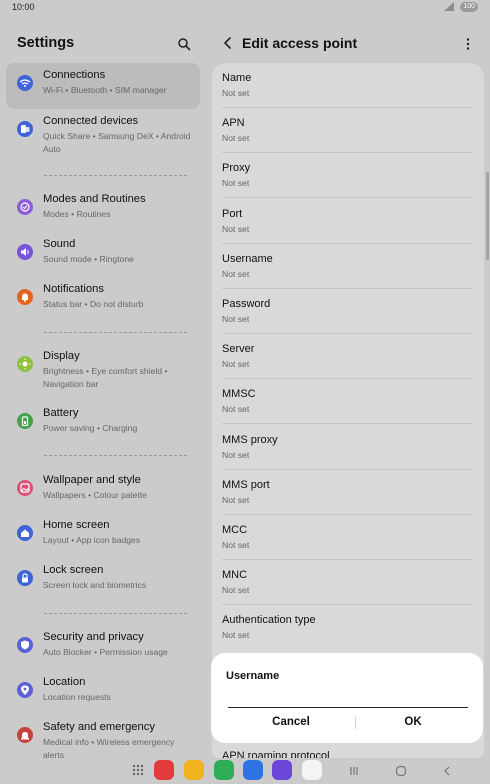 This screenshot has width=490, height=784. What do you see at coordinates (25, 252) in the screenshot?
I see `sound-icon` at bounding box center [25, 252].